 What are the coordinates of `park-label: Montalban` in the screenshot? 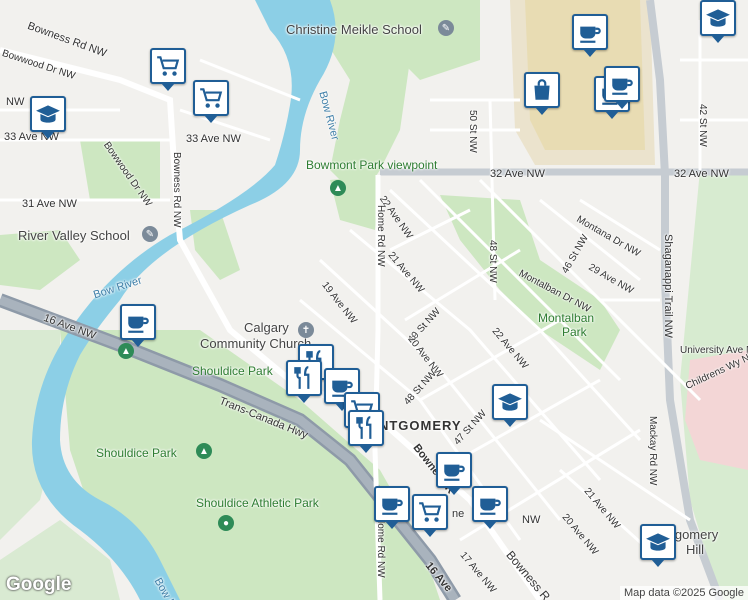 It's located at (566, 318).